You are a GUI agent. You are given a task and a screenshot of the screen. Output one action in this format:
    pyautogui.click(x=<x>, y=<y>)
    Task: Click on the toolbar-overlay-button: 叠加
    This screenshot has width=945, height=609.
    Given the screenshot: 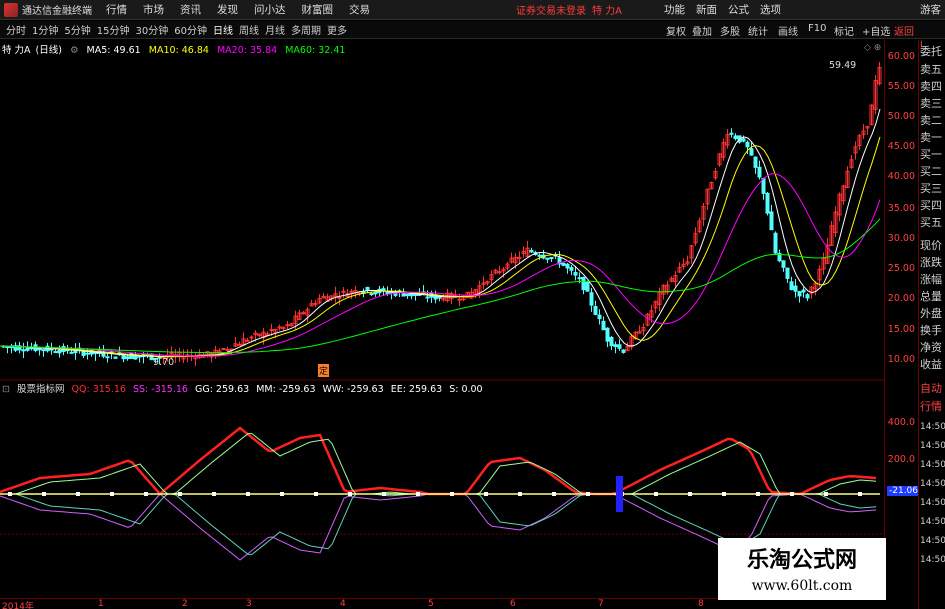 What is the action you would take?
    pyautogui.click(x=702, y=30)
    